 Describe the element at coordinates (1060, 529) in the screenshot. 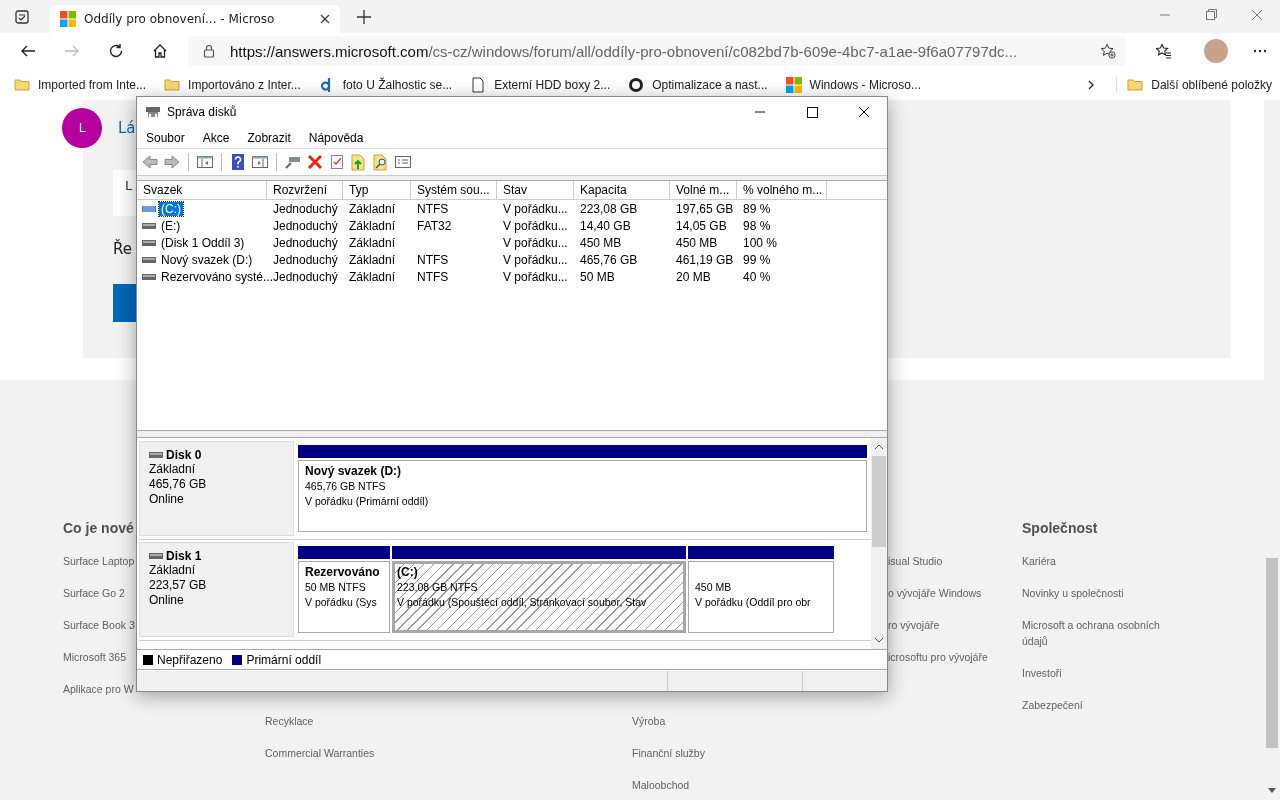

I see `footer-heading: Společnost` at that location.